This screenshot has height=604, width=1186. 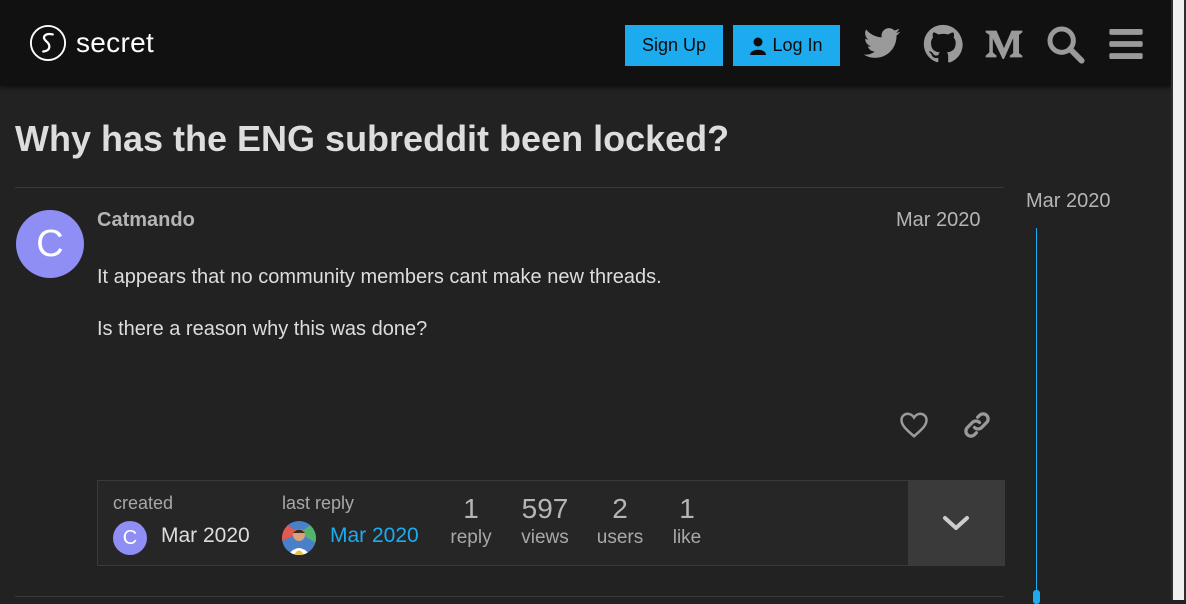 What do you see at coordinates (882, 44) in the screenshot?
I see `twitter-icon` at bounding box center [882, 44].